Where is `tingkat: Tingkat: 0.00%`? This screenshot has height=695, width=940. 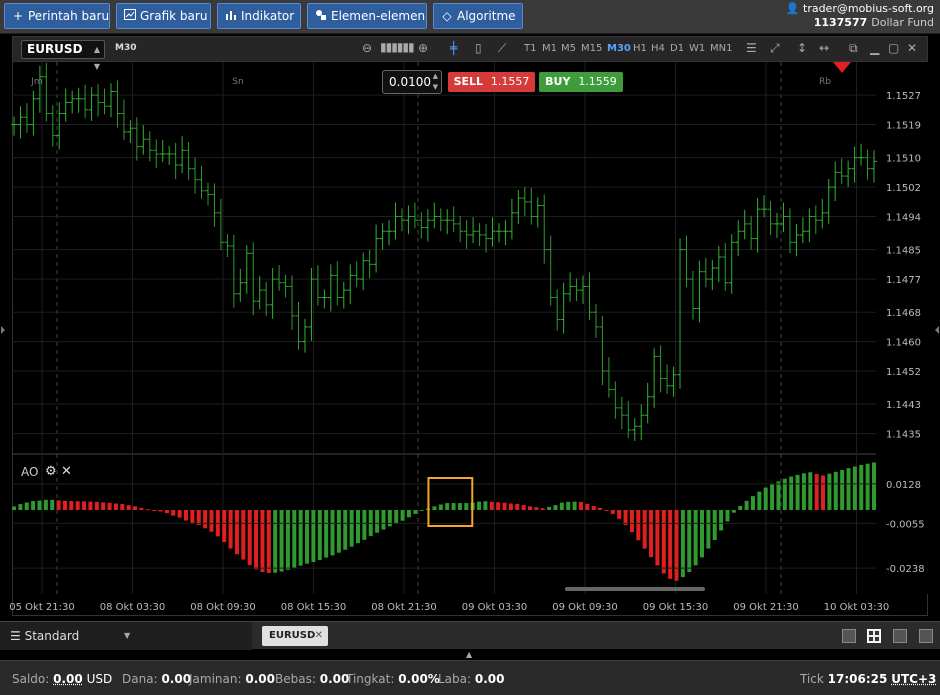
tingkat: Tingkat: 0.00% is located at coordinates (393, 679).